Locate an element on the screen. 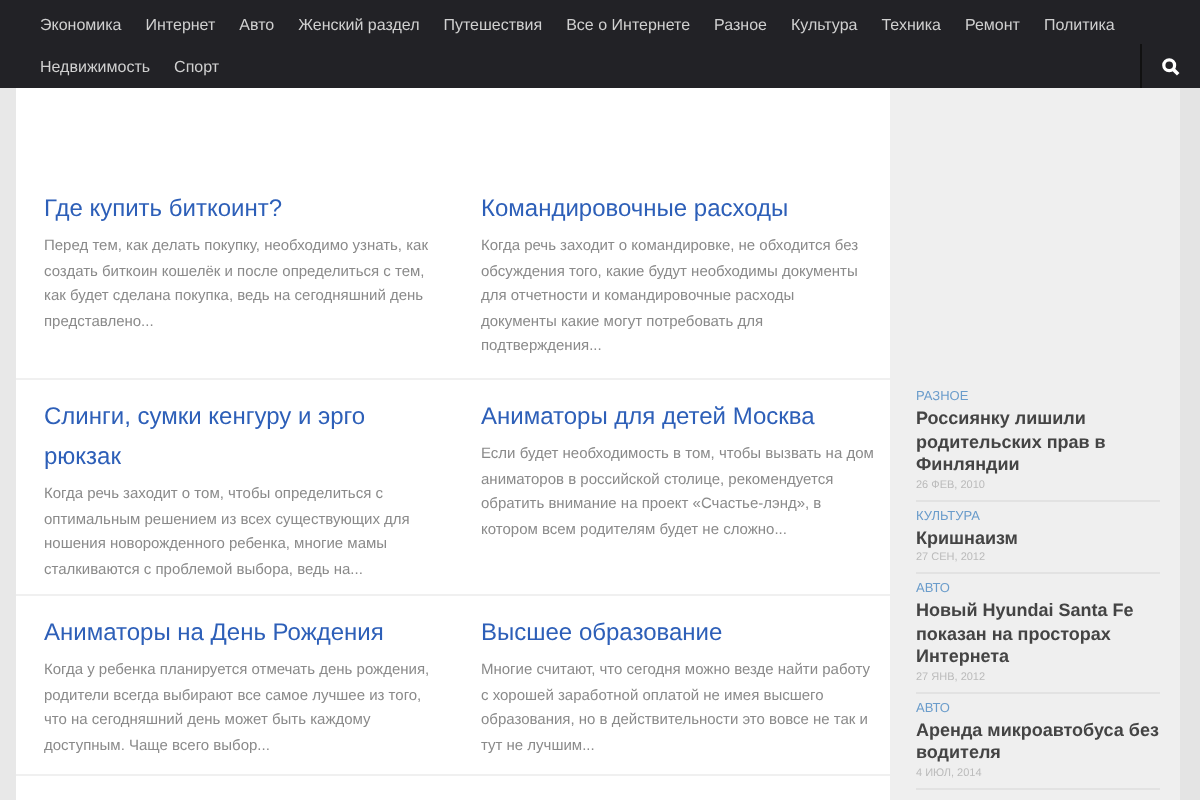  article-title-link: Слинги, сумки кенгуру и эрго рюкзак is located at coordinates (240, 436).